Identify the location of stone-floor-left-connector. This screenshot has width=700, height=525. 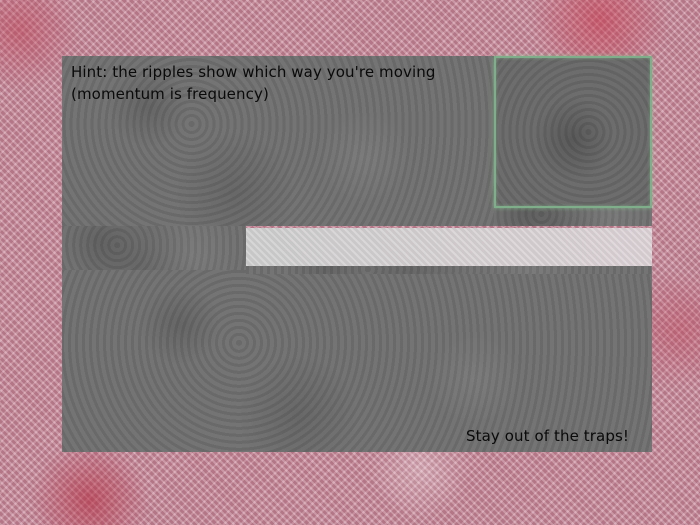
(154, 250).